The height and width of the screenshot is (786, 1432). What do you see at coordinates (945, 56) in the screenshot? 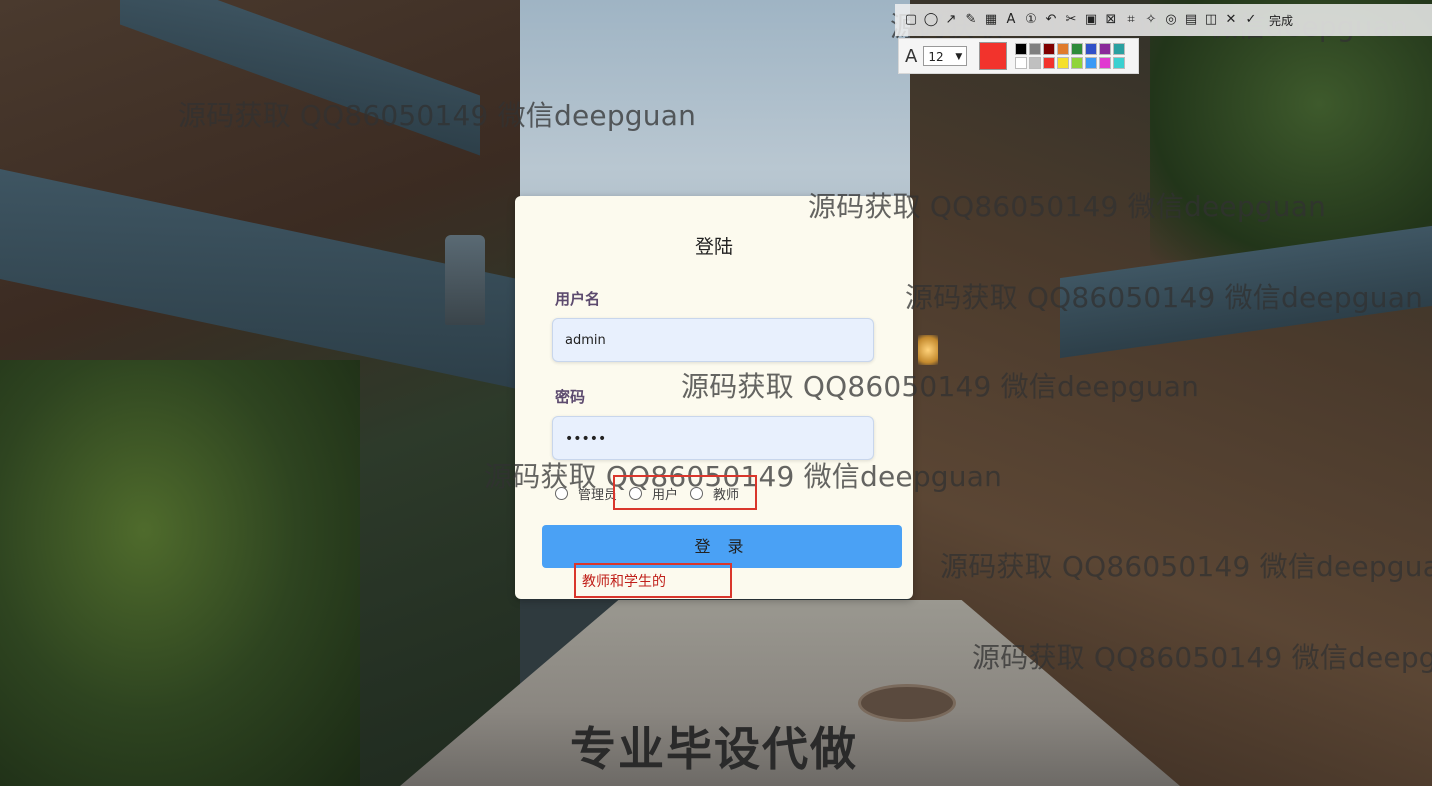
I see `font-size-select: 12 ▼` at bounding box center [945, 56].